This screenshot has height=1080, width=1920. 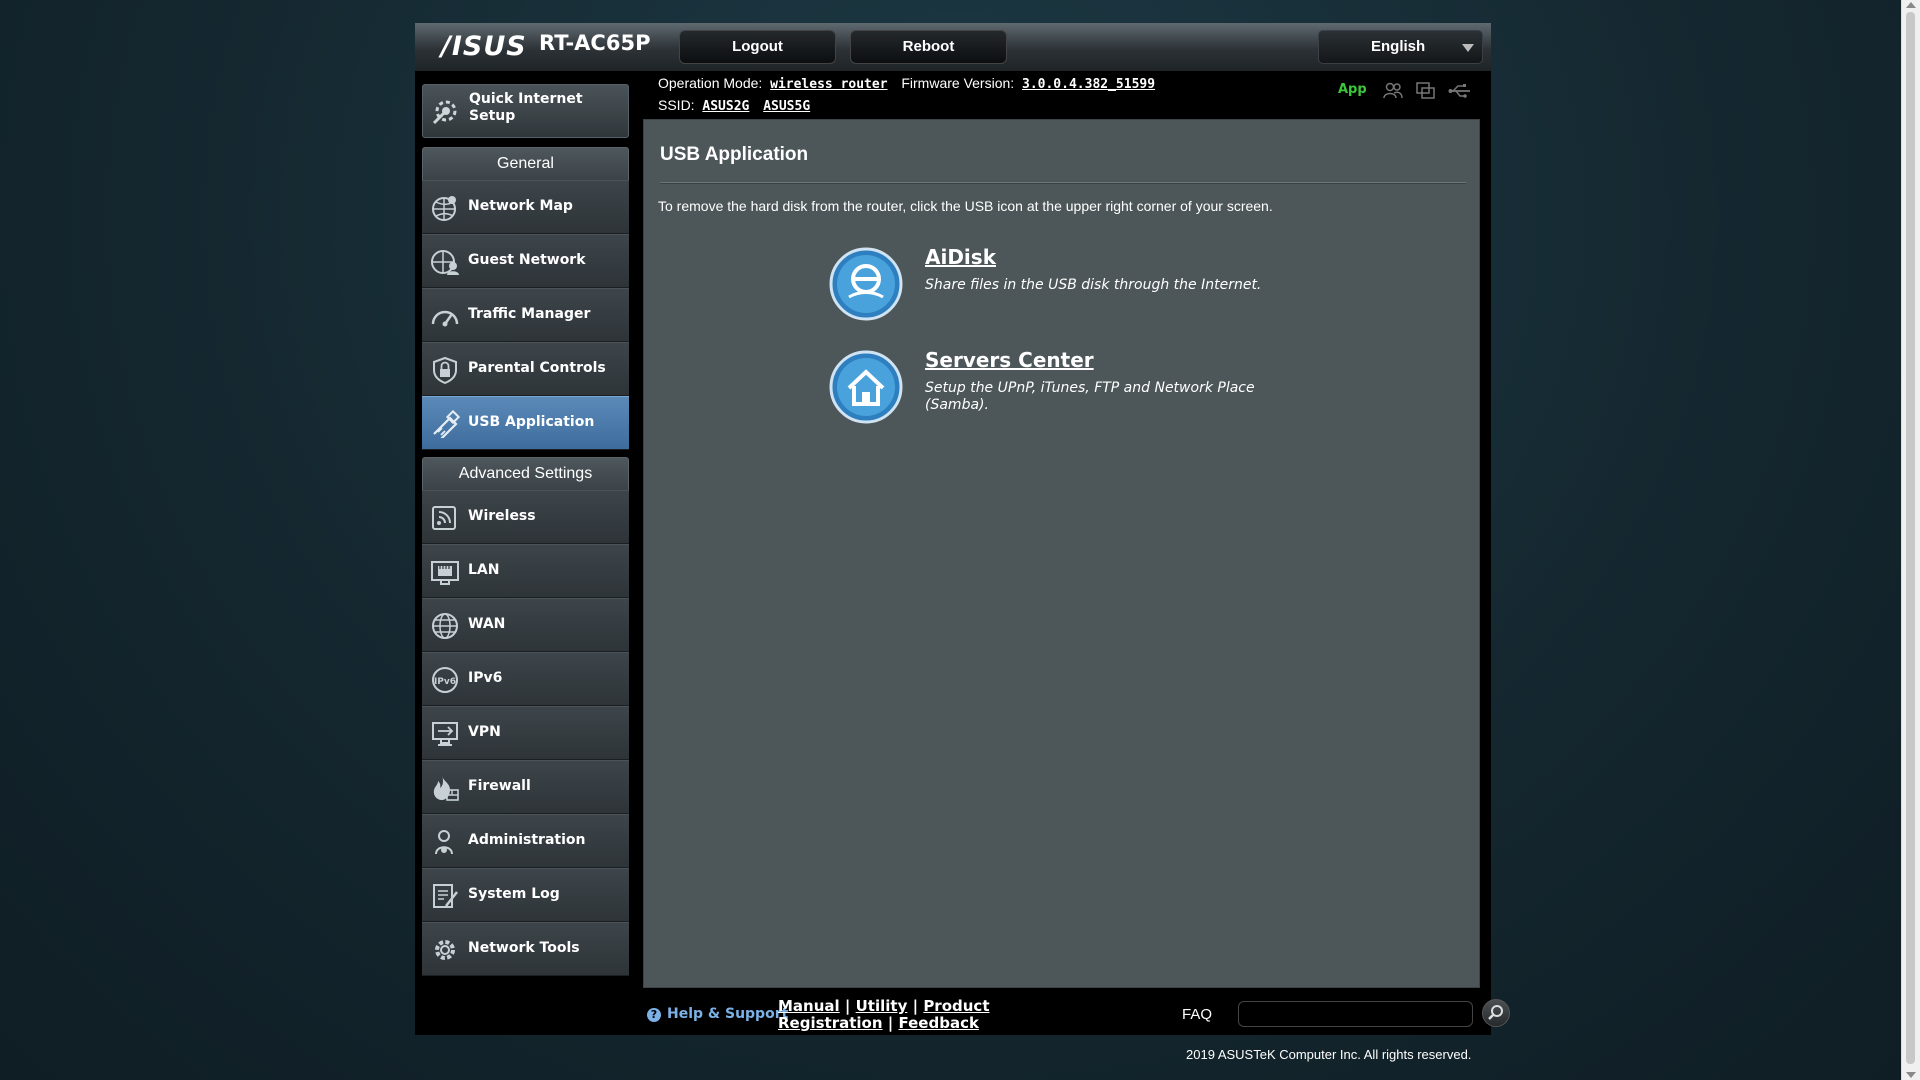 What do you see at coordinates (445, 628) in the screenshot?
I see `wan-icon` at bounding box center [445, 628].